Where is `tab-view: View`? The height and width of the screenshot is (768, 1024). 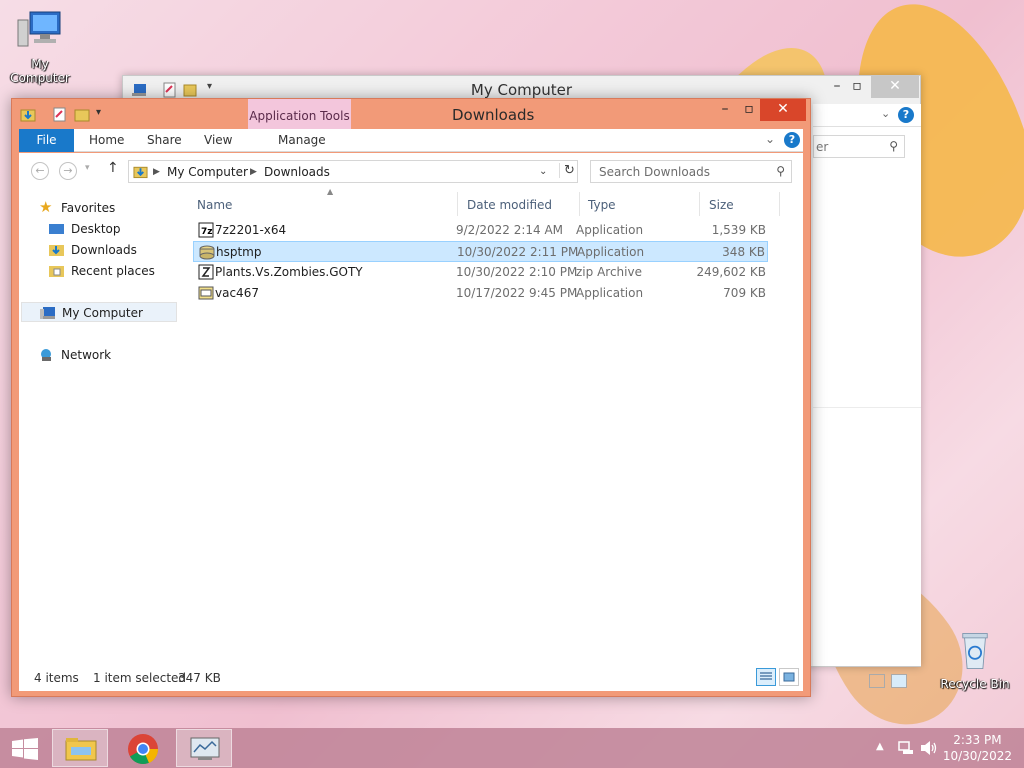 tab-view: View is located at coordinates (218, 140).